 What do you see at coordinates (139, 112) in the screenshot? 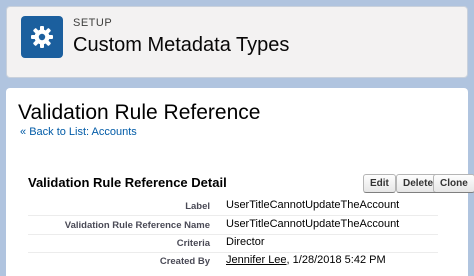
I see `page-title: Validation Rule Reference` at bounding box center [139, 112].